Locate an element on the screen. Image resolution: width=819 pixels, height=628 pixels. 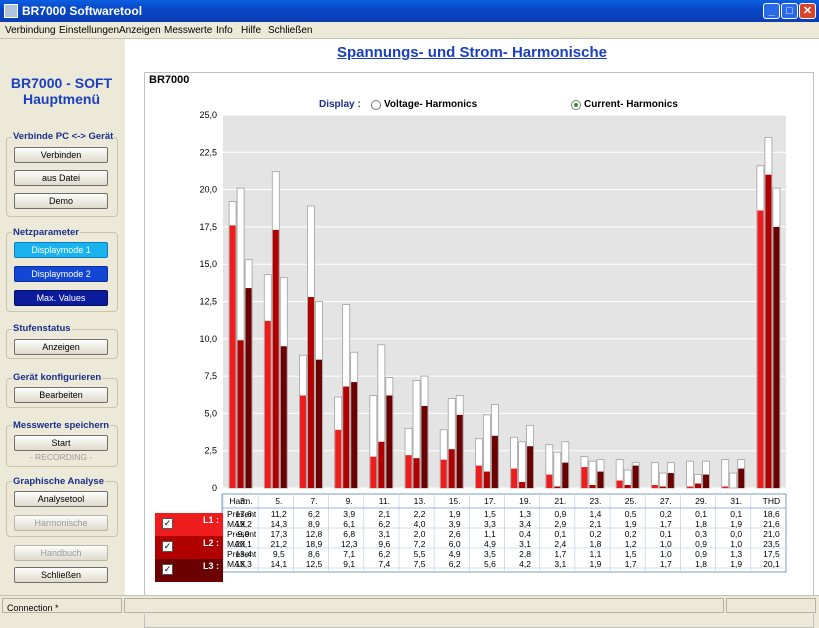
l3-checkbox: ✓ is located at coordinates (167, 569).